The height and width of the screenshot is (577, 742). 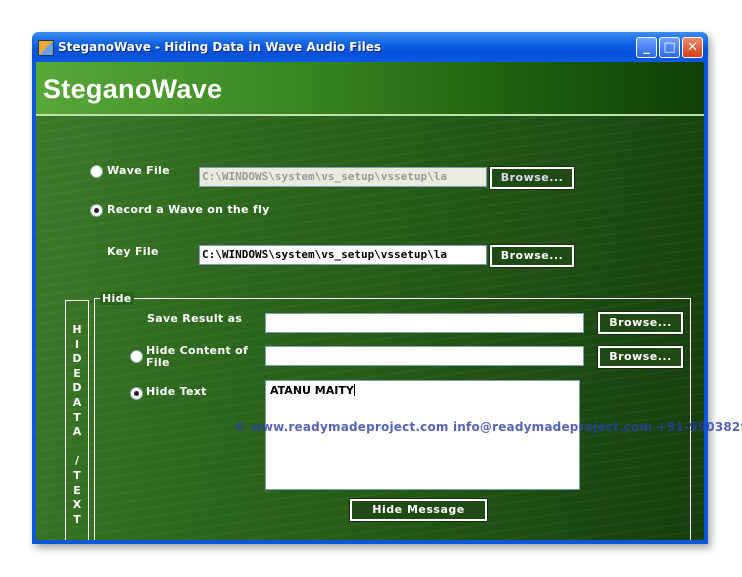 What do you see at coordinates (188, 209) in the screenshot?
I see `record-wave-label: Record a Wave on the fly` at bounding box center [188, 209].